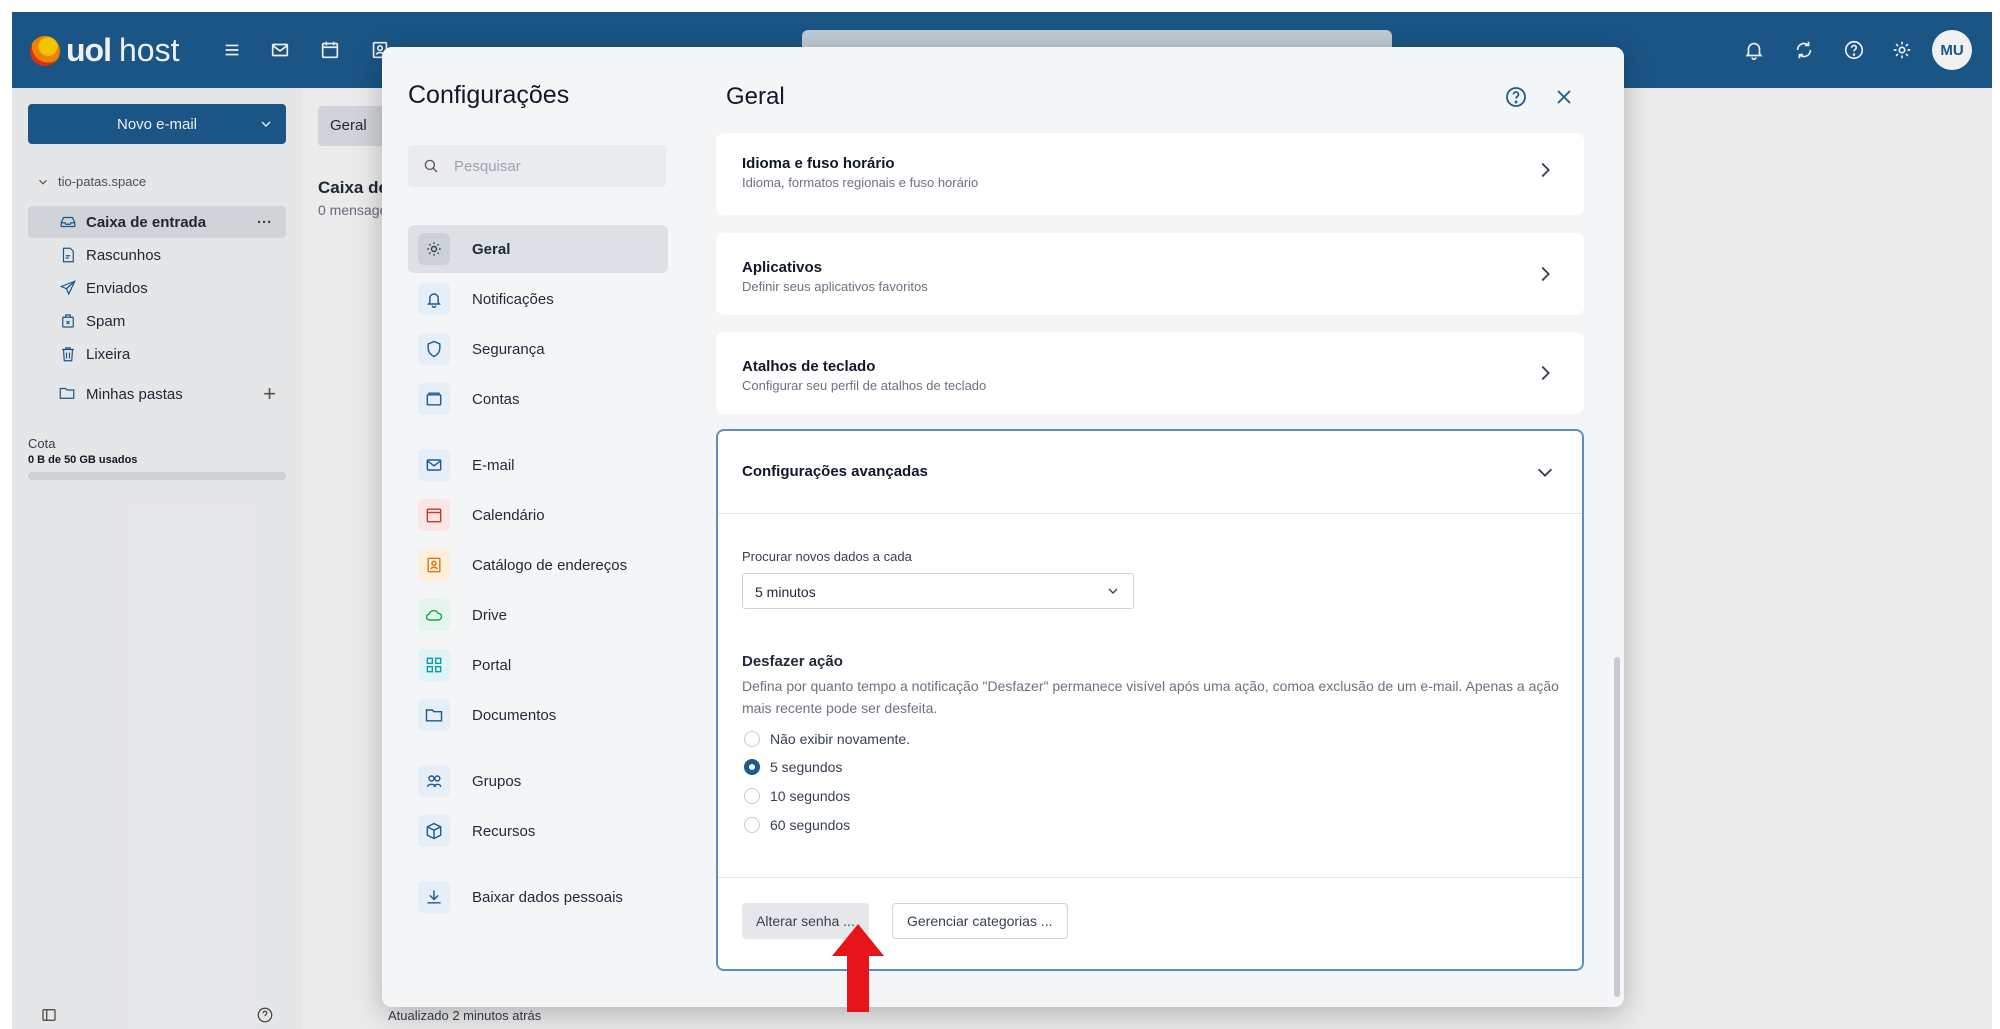 The width and height of the screenshot is (2000, 1029). I want to click on nav-label: Documentos, so click(514, 715).